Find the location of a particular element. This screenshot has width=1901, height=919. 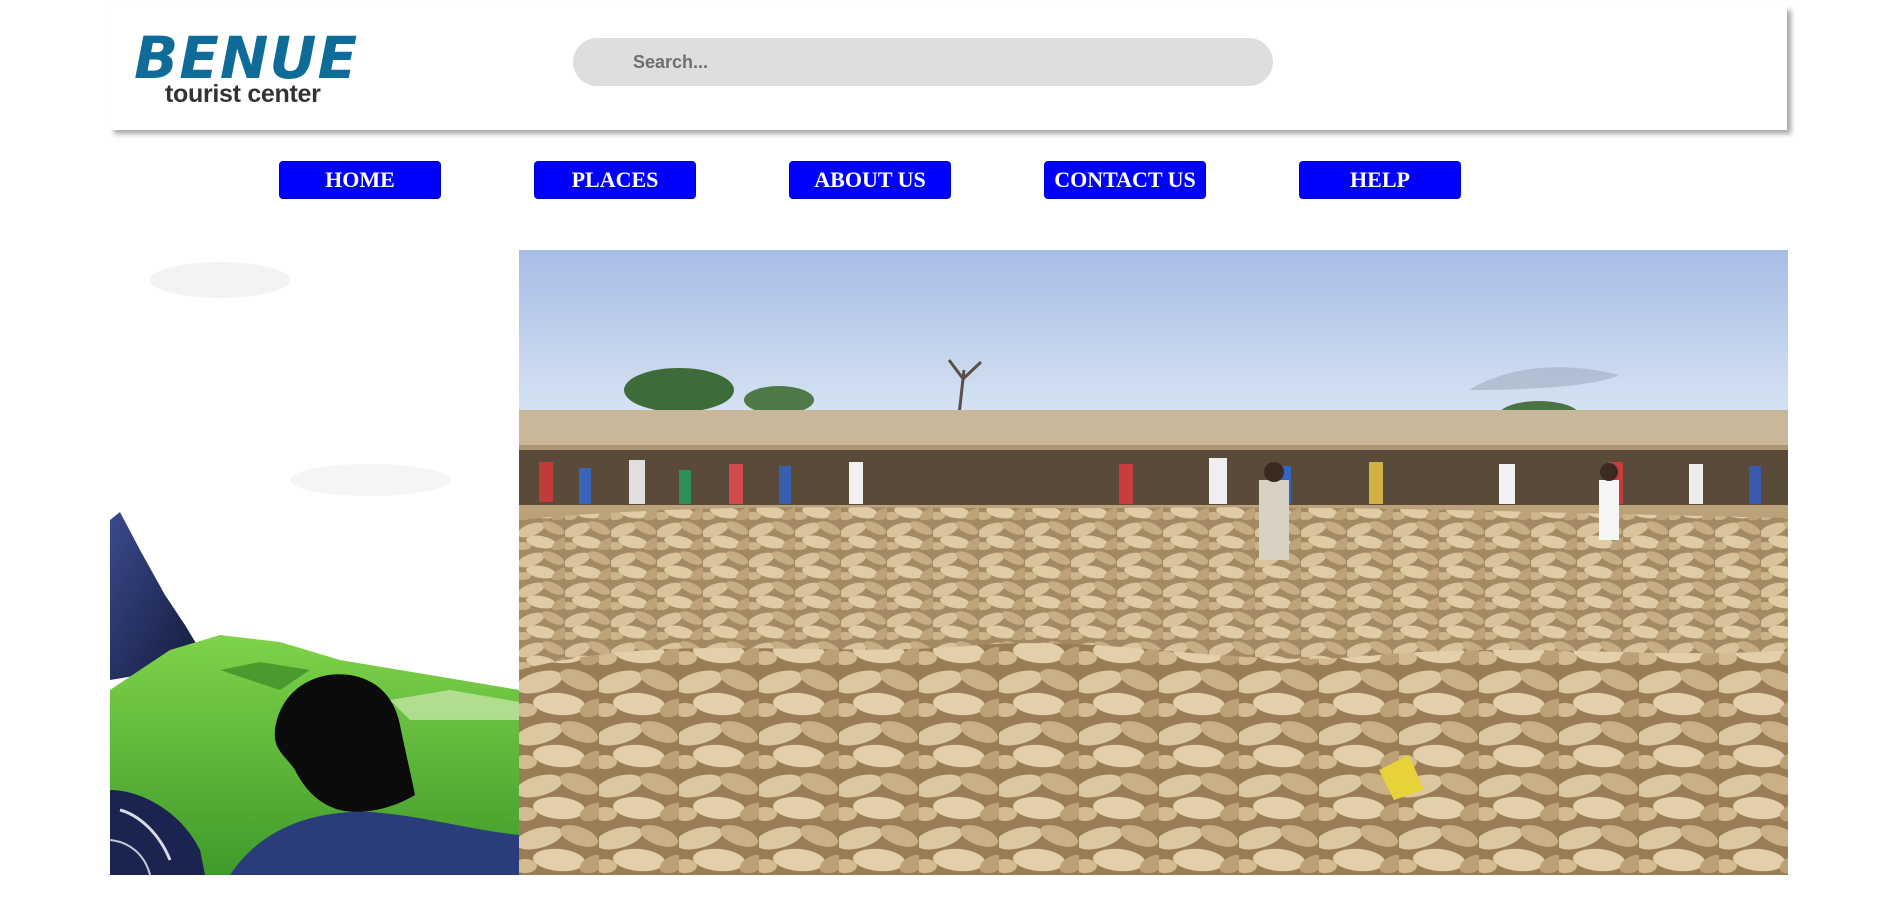

nav-about-us-button: ABOUT US is located at coordinates (870, 180).